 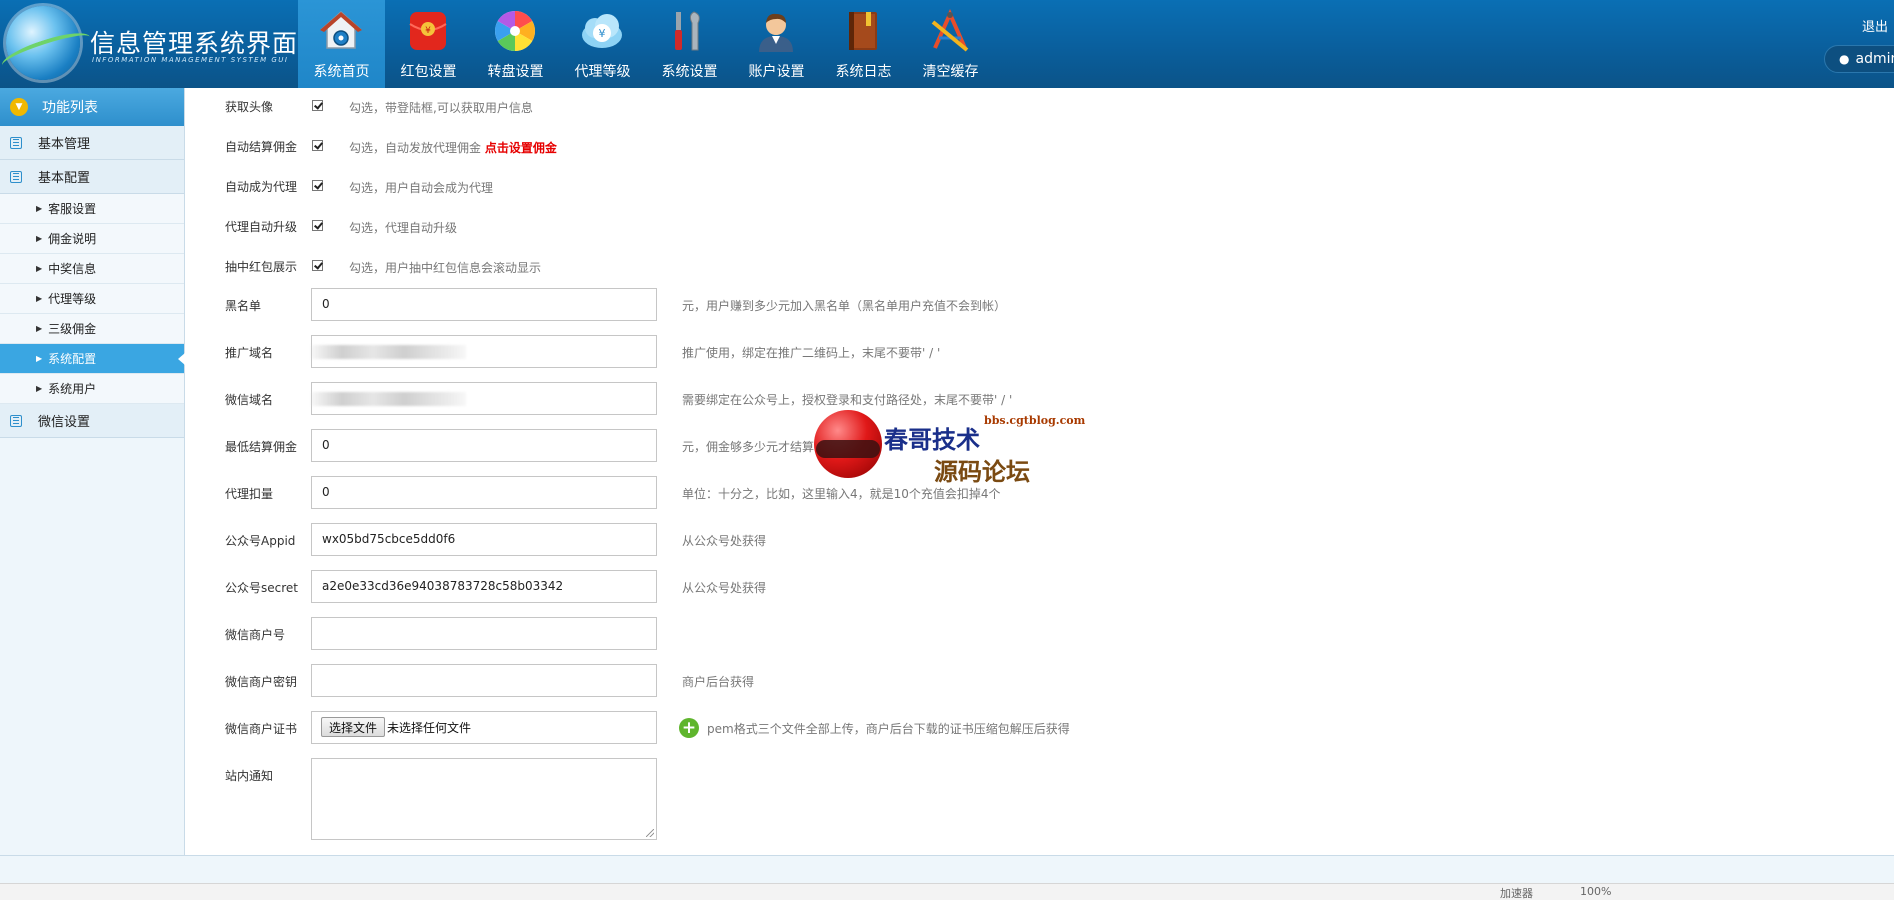 What do you see at coordinates (92, 389) in the screenshot?
I see `sidebar-item-system-users: ▶ 系统用户` at bounding box center [92, 389].